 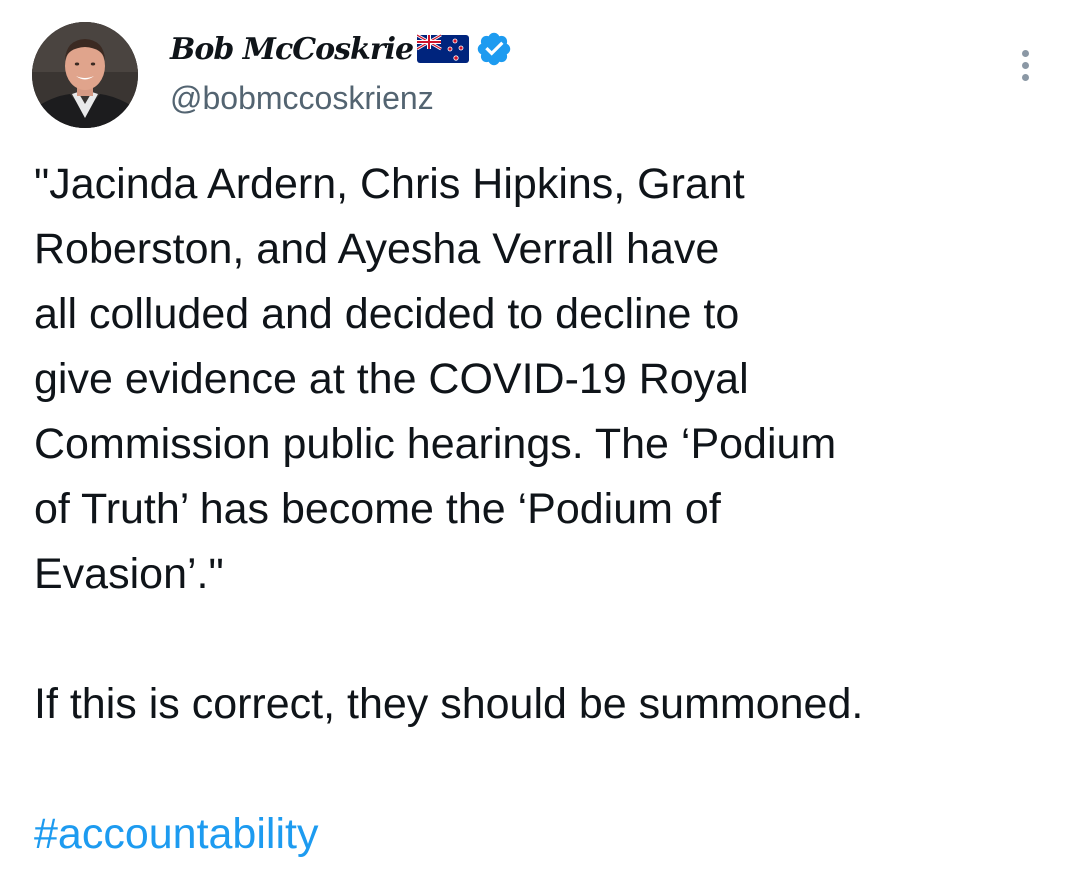 I want to click on avatar-photo, so click(x=85, y=75).